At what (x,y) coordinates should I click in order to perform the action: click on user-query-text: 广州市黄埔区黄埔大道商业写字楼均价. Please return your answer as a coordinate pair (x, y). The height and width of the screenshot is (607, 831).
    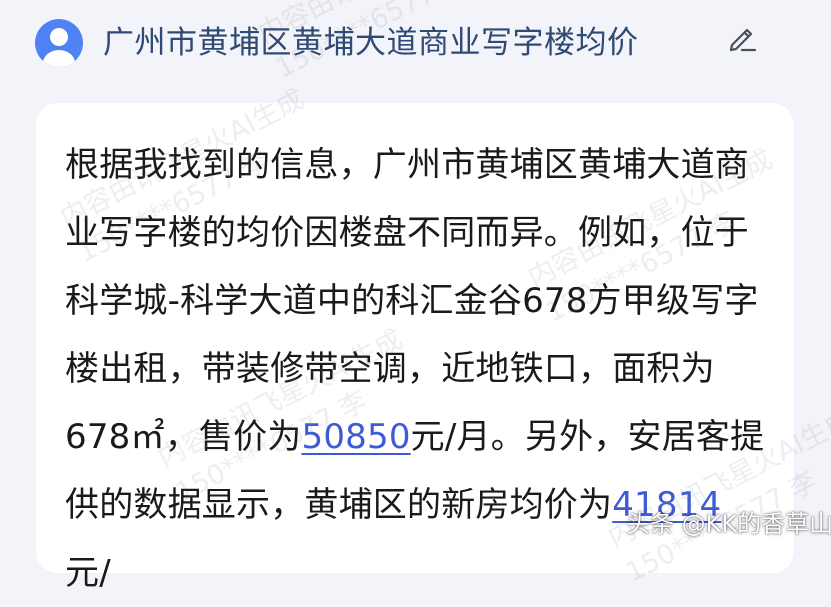
    Looking at the image, I should click on (371, 43).